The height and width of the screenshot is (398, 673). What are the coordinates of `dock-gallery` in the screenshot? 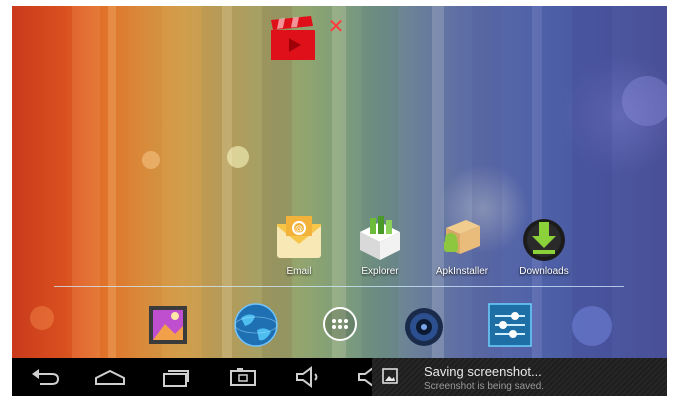 It's located at (168, 325).